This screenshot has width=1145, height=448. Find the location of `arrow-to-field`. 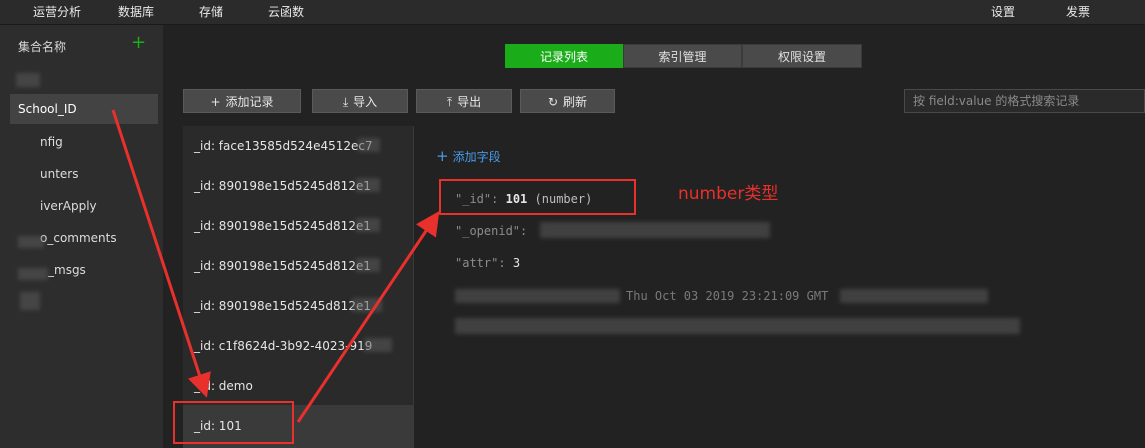

arrow-to-field is located at coordinates (368, 317).